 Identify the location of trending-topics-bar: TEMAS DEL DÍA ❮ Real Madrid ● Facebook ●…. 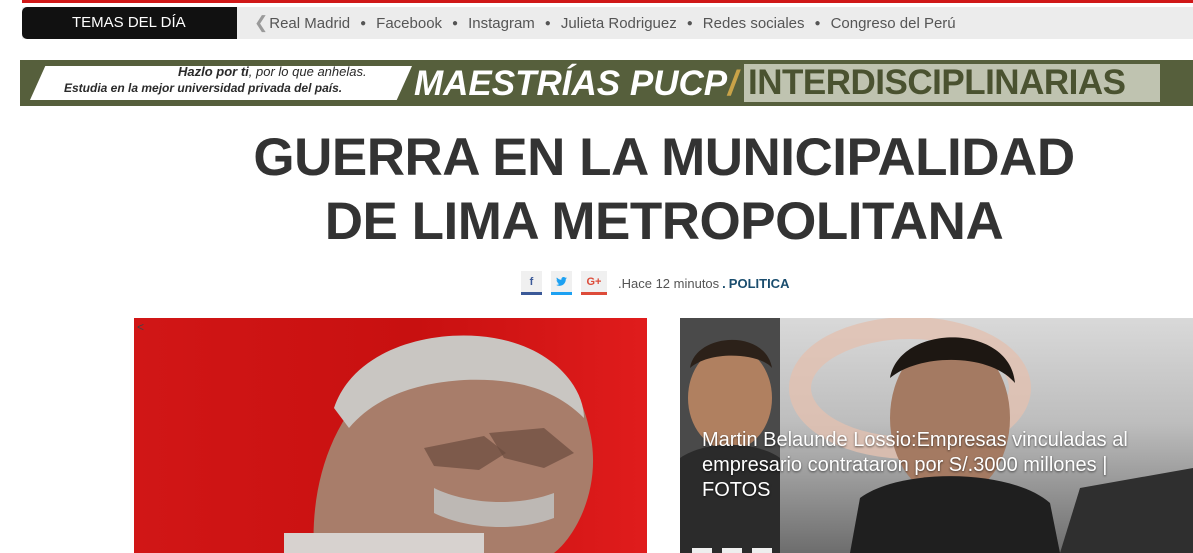
(607, 23).